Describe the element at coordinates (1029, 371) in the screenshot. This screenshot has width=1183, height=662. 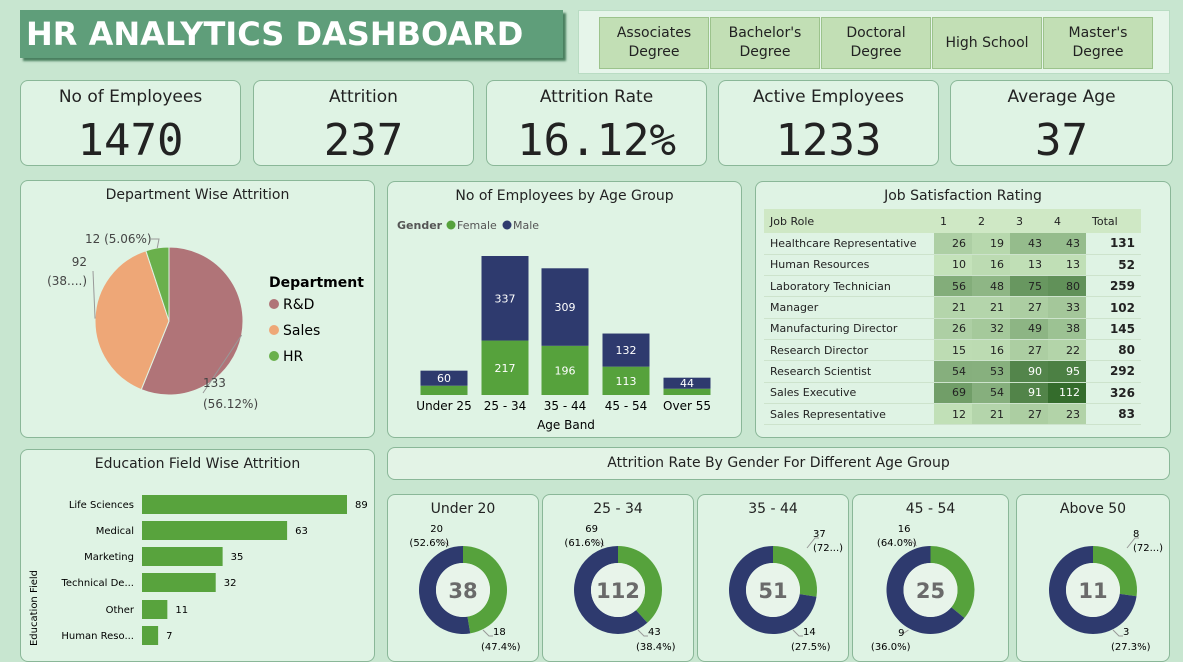
I see `rating-cell: 90` at that location.